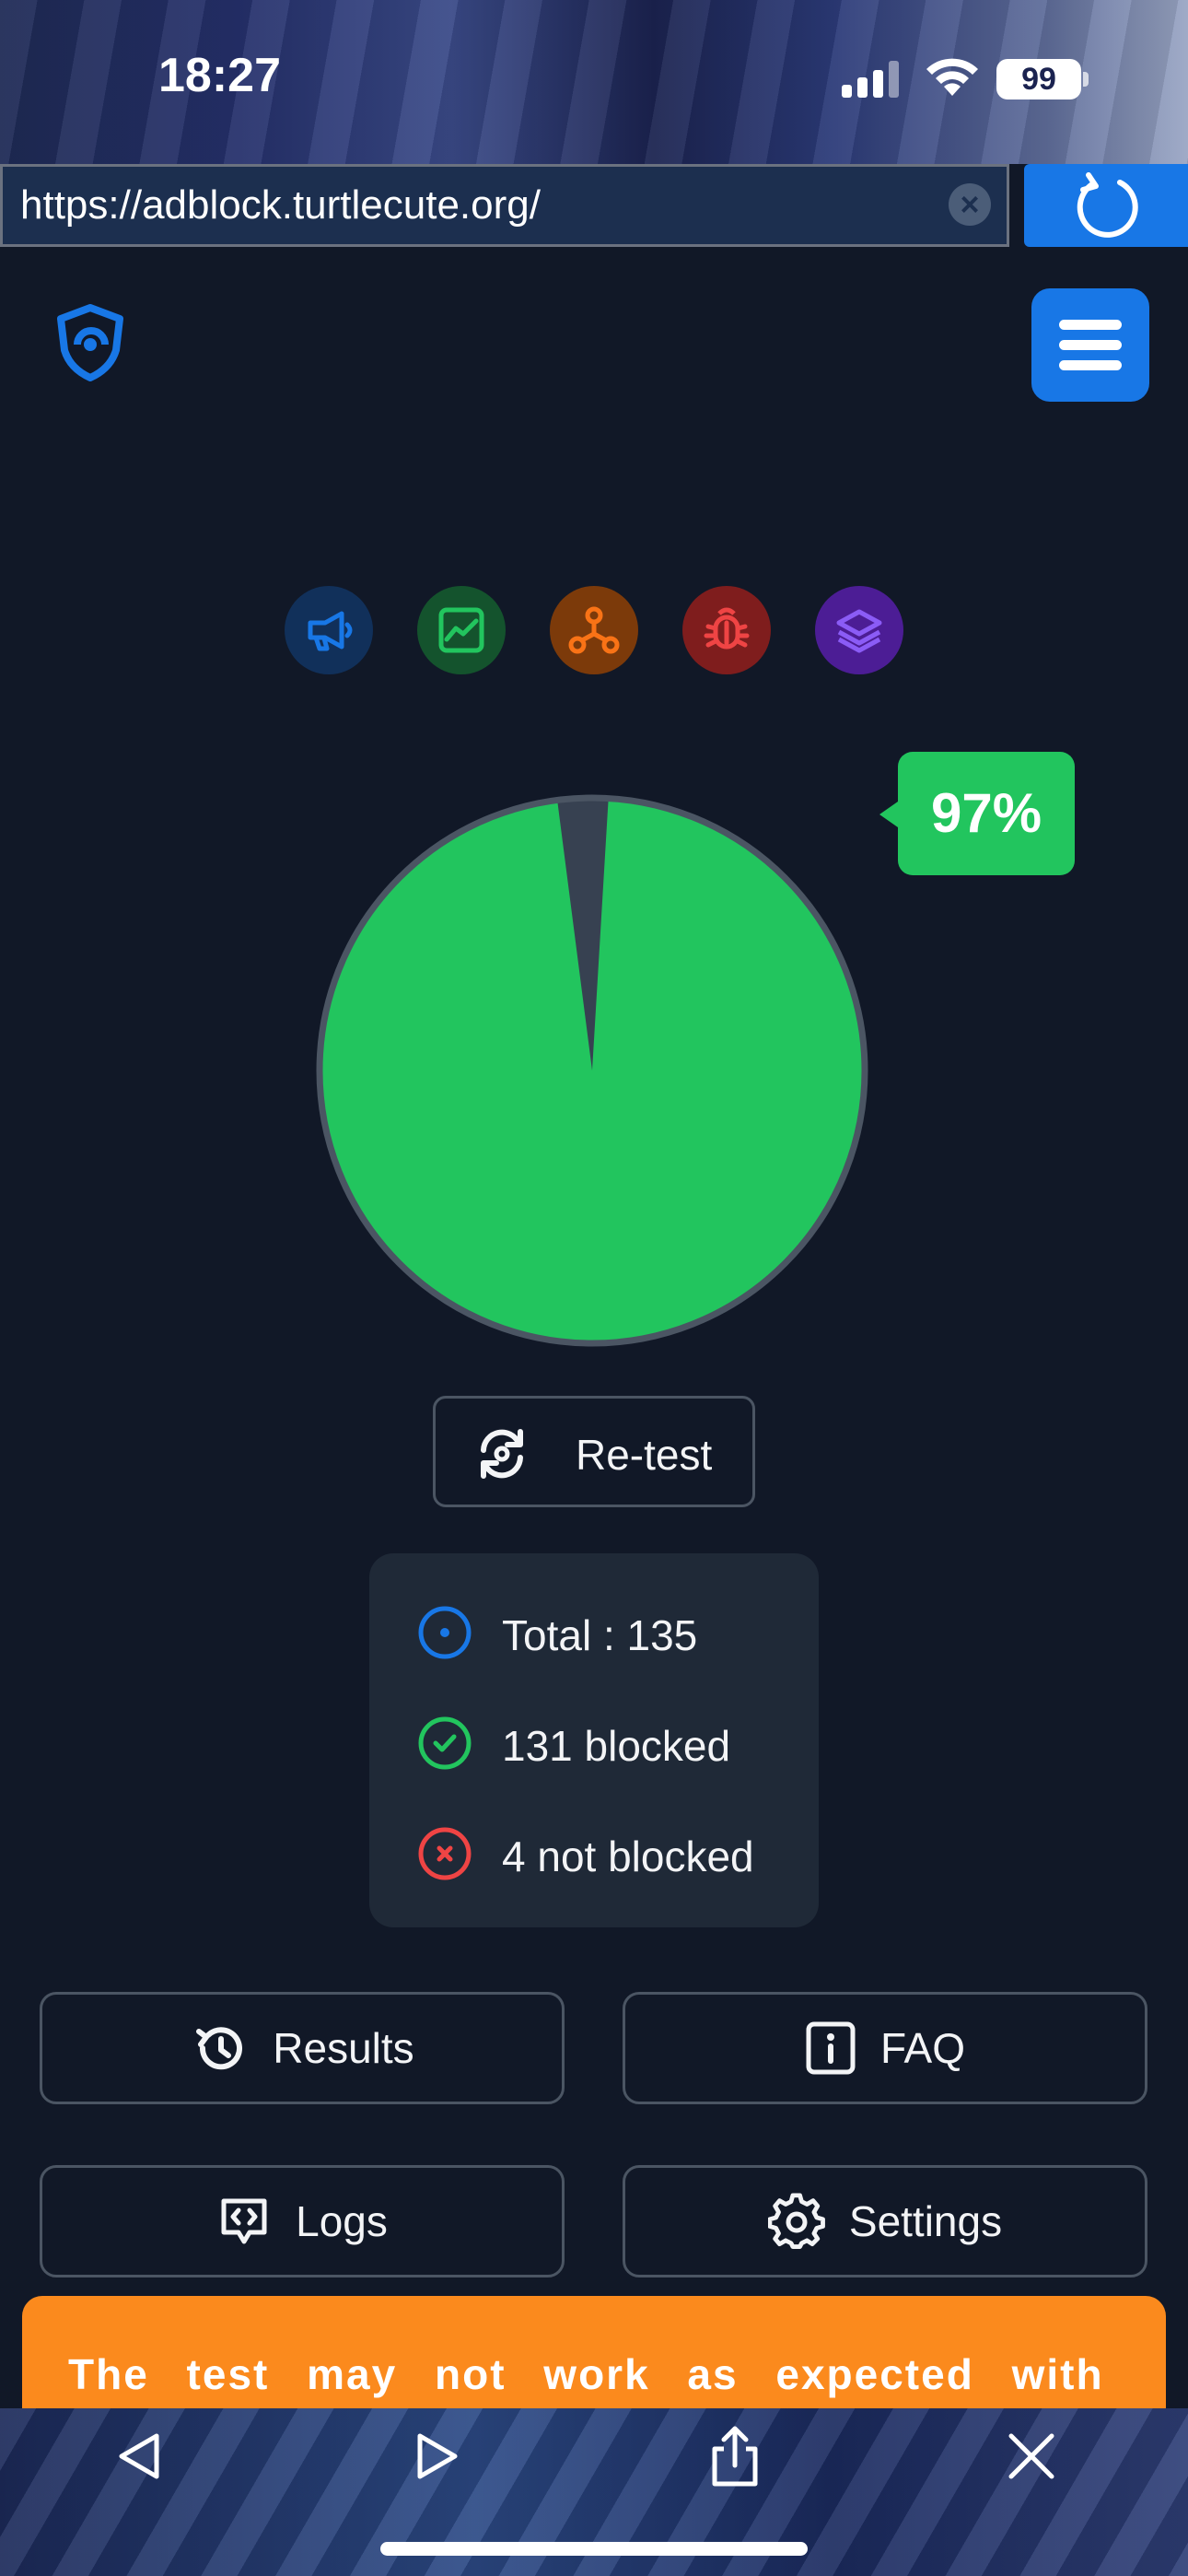 The height and width of the screenshot is (2576, 1188). Describe the element at coordinates (600, 1635) in the screenshot. I see `stat-total-label: Total : 135` at that location.